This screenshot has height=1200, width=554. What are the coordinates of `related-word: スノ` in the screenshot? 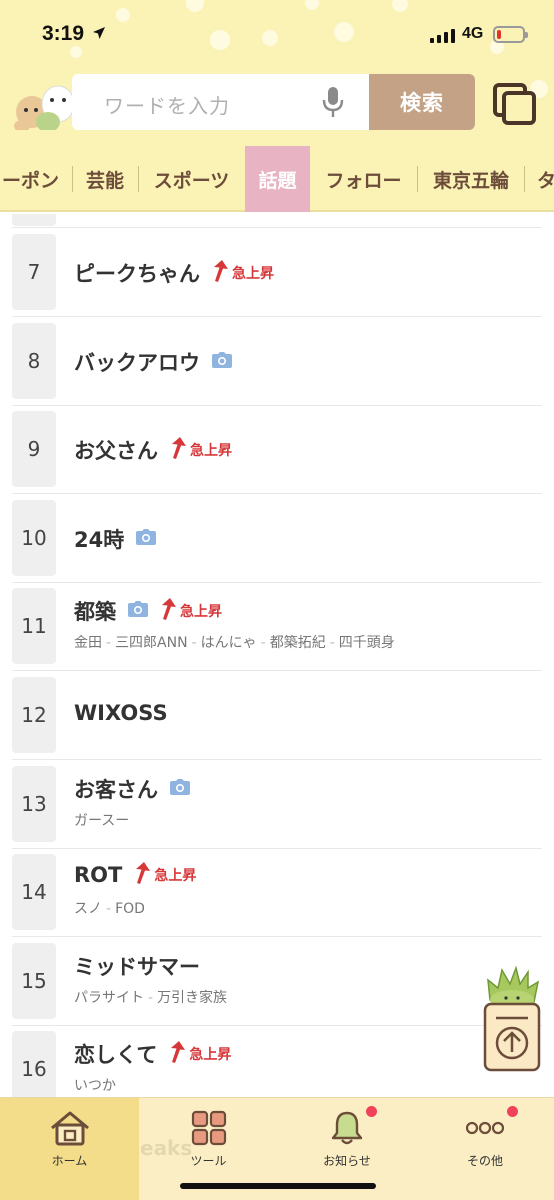 It's located at (88, 909).